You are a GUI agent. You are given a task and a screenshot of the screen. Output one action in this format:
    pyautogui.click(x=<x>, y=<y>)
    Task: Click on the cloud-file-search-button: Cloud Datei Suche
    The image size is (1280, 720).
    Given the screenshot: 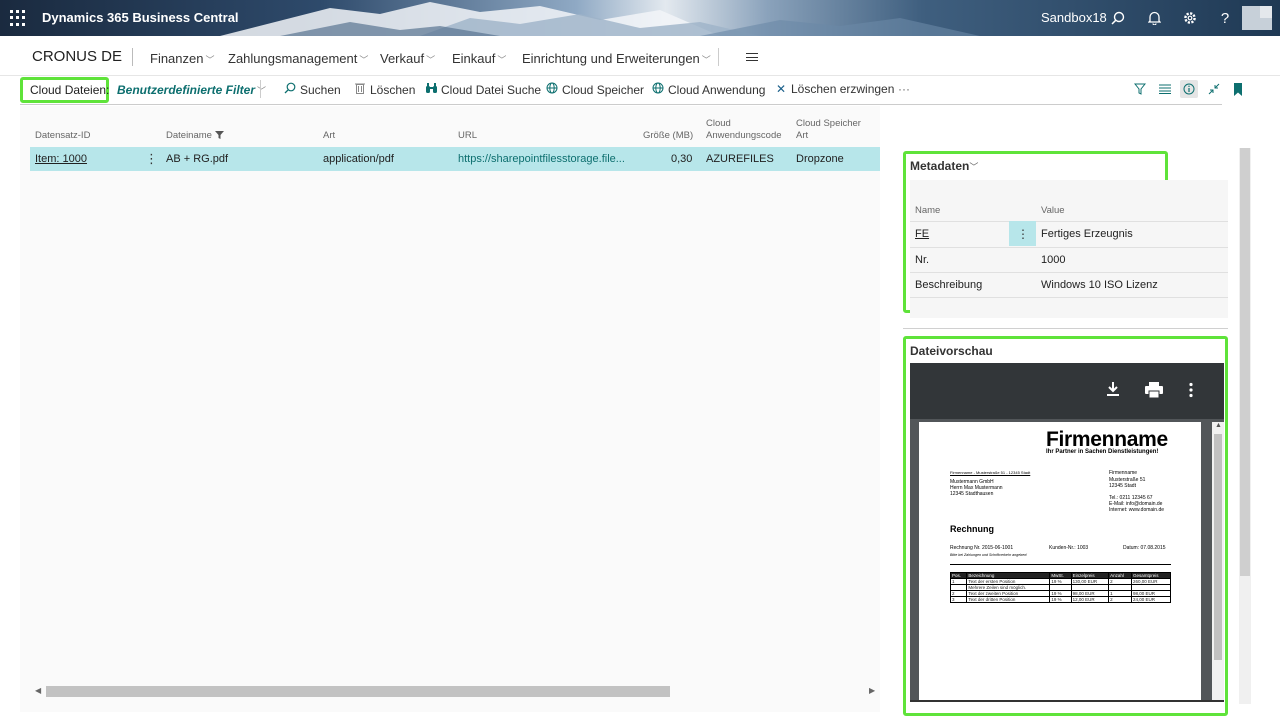 What is the action you would take?
    pyautogui.click(x=483, y=89)
    